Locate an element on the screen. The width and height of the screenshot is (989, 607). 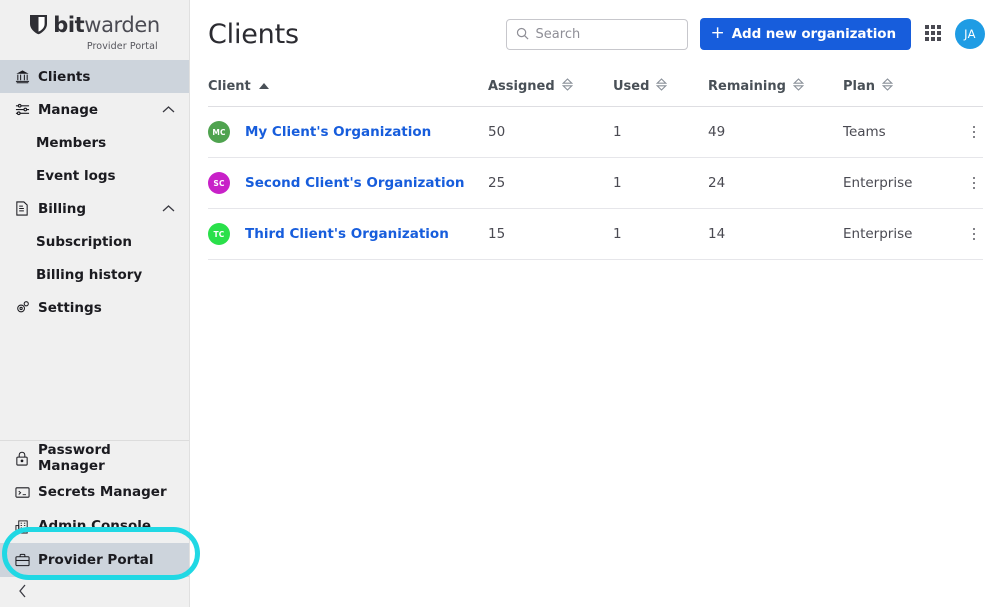
sidebar-item-provider-portal: Provider Portal is located at coordinates (94, 560).